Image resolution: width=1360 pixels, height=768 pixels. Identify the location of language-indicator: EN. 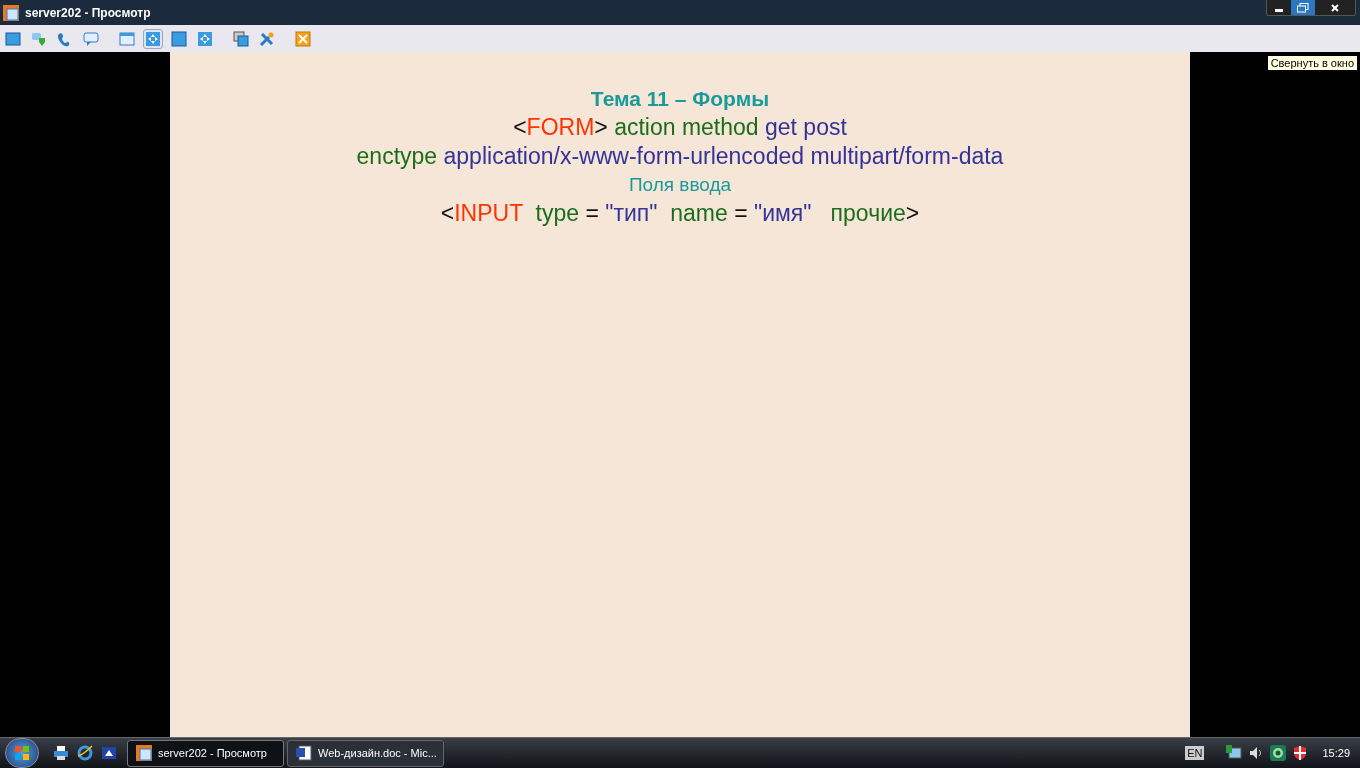
(1195, 753).